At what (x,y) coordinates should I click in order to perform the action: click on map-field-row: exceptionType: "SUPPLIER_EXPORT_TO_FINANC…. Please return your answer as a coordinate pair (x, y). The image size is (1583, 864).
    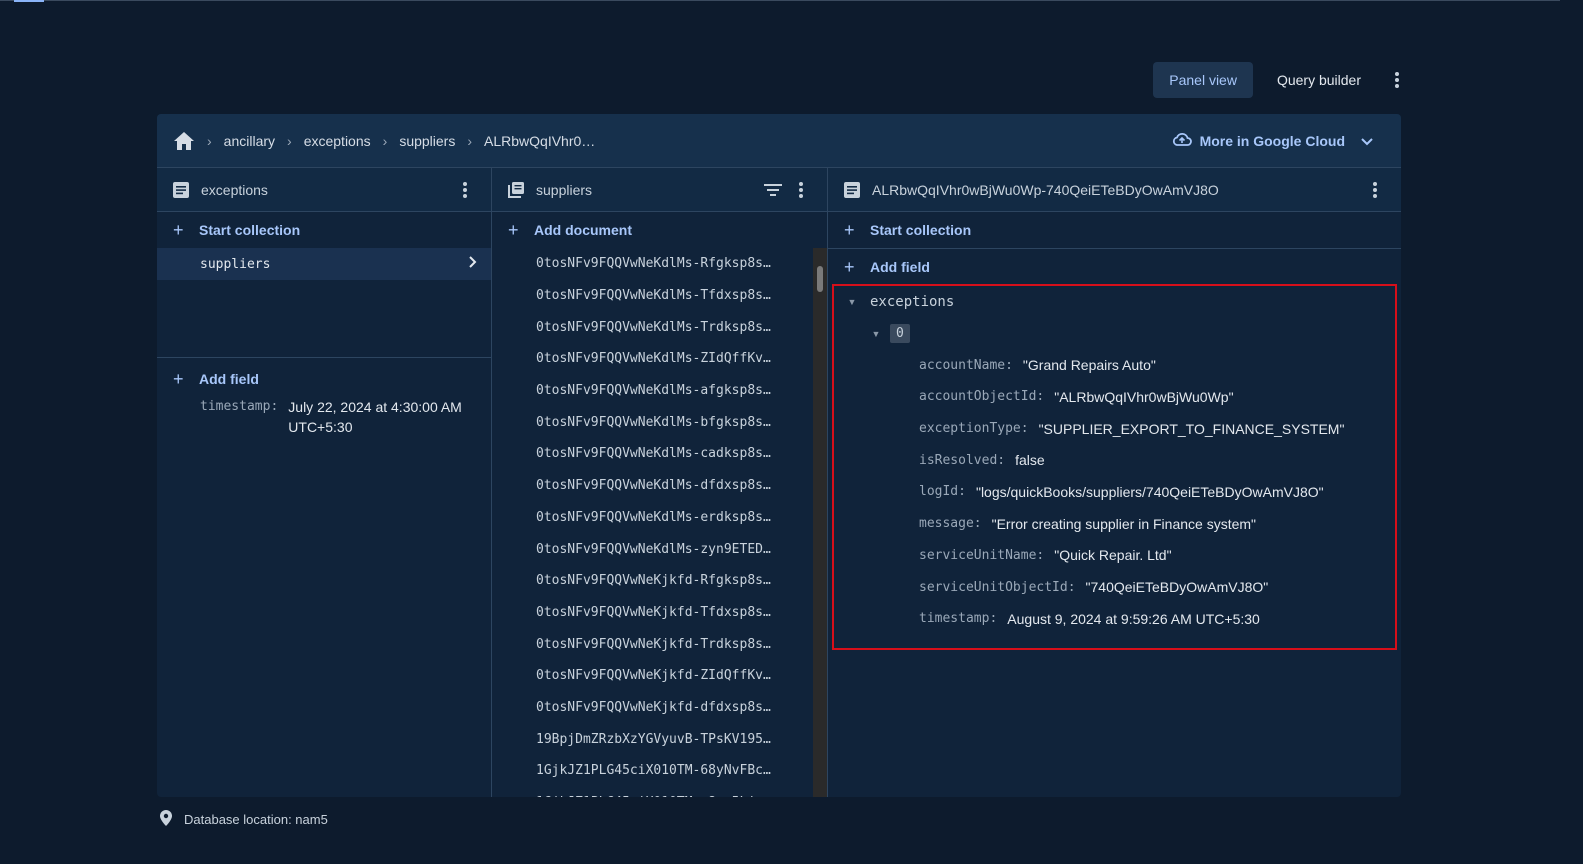
    Looking at the image, I should click on (1114, 429).